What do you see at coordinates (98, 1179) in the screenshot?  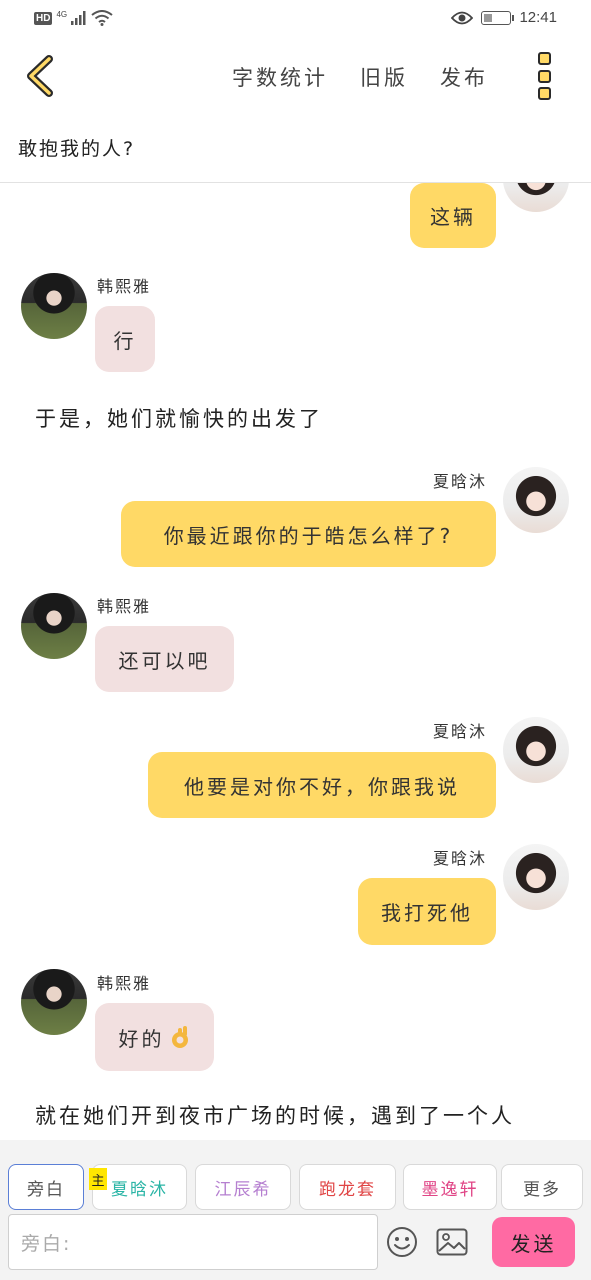 I see `main-character-tag: 主` at bounding box center [98, 1179].